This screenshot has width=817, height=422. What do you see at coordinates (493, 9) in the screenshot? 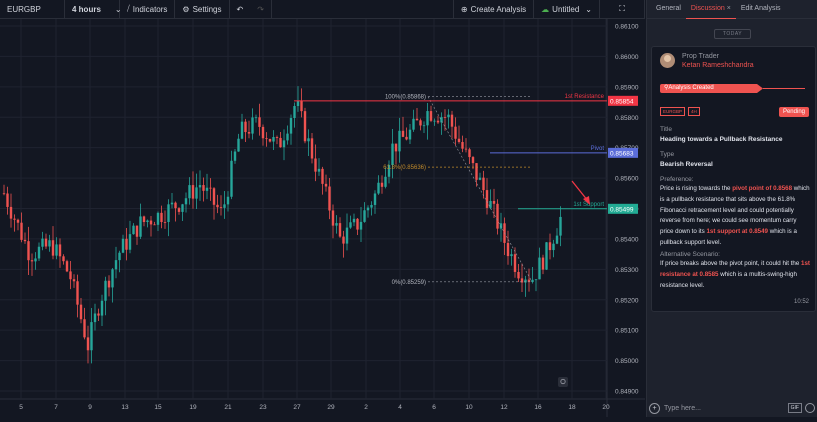
I see `create-analysis-button: ⊕ Create Analysis` at bounding box center [493, 9].